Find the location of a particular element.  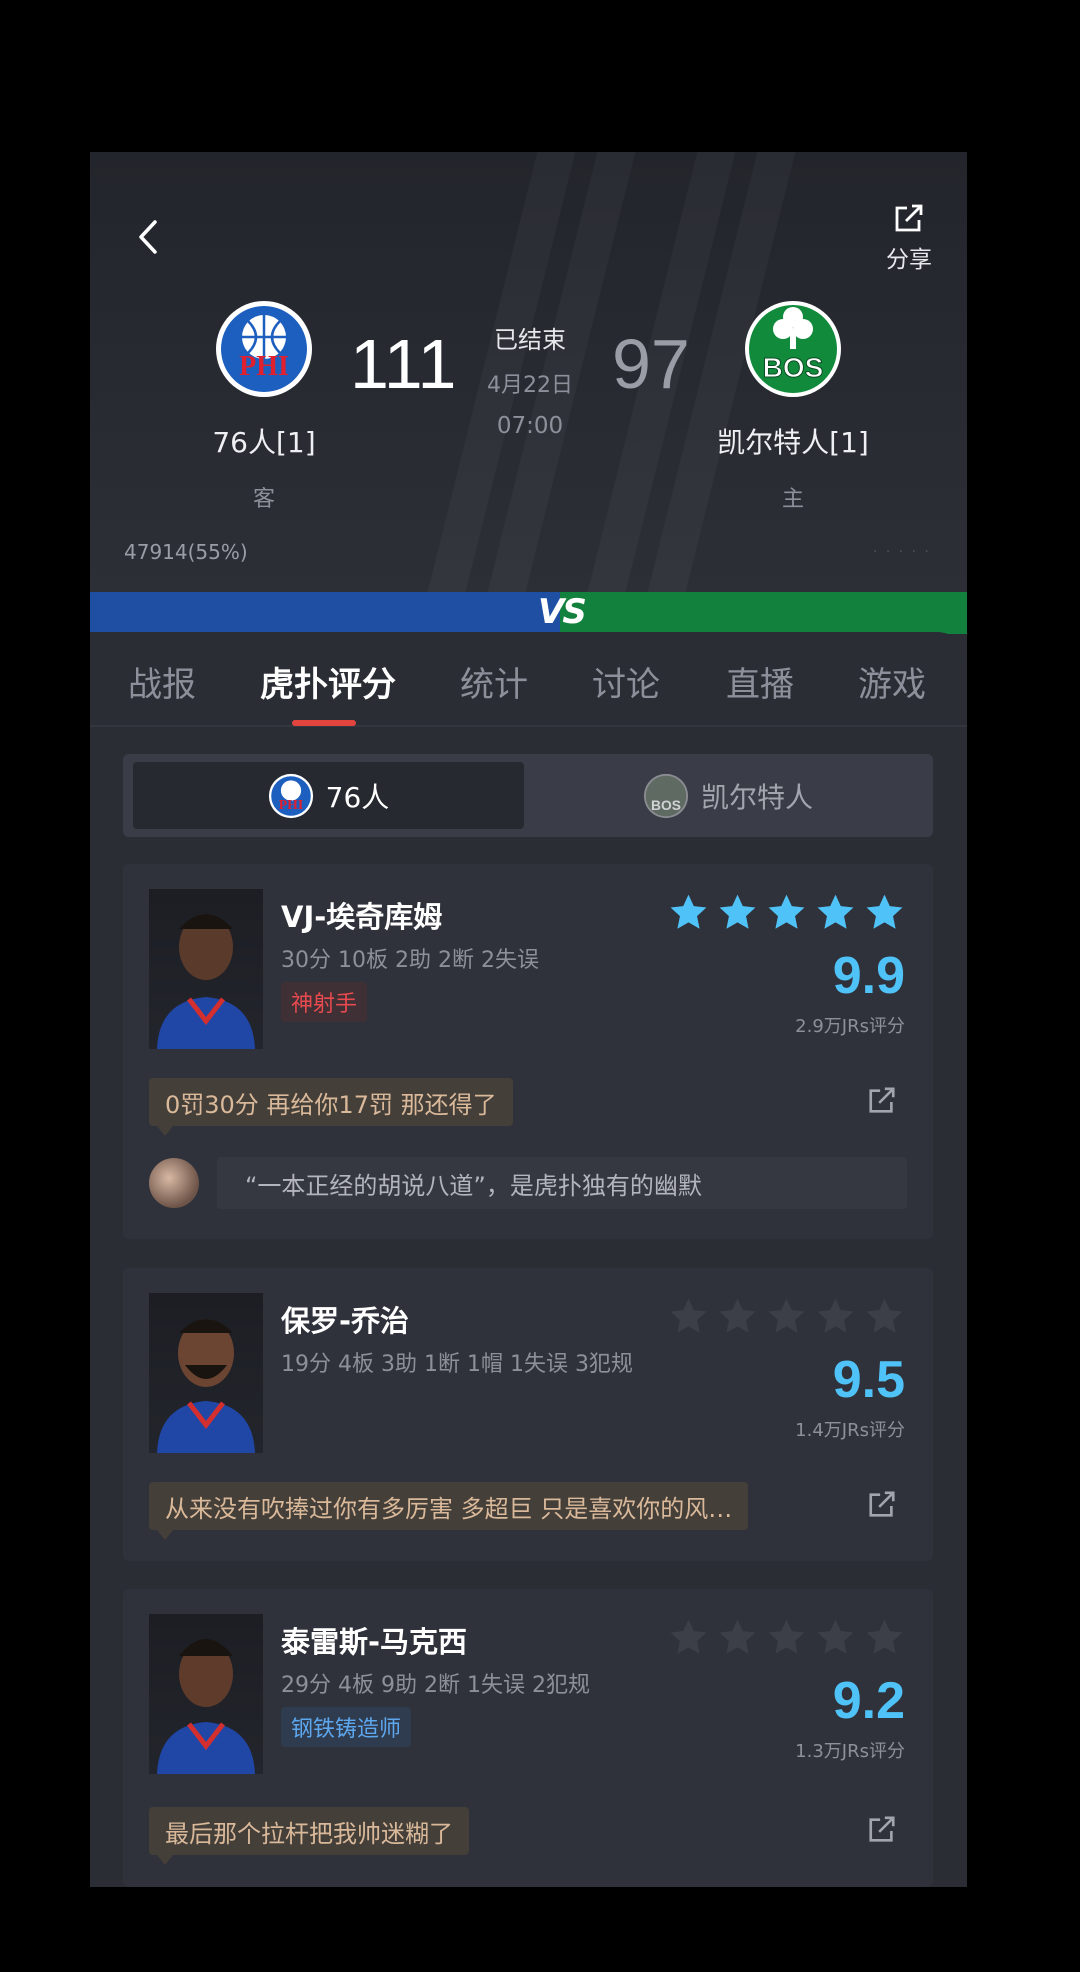

player-tag: 神射手 is located at coordinates (324, 1002).